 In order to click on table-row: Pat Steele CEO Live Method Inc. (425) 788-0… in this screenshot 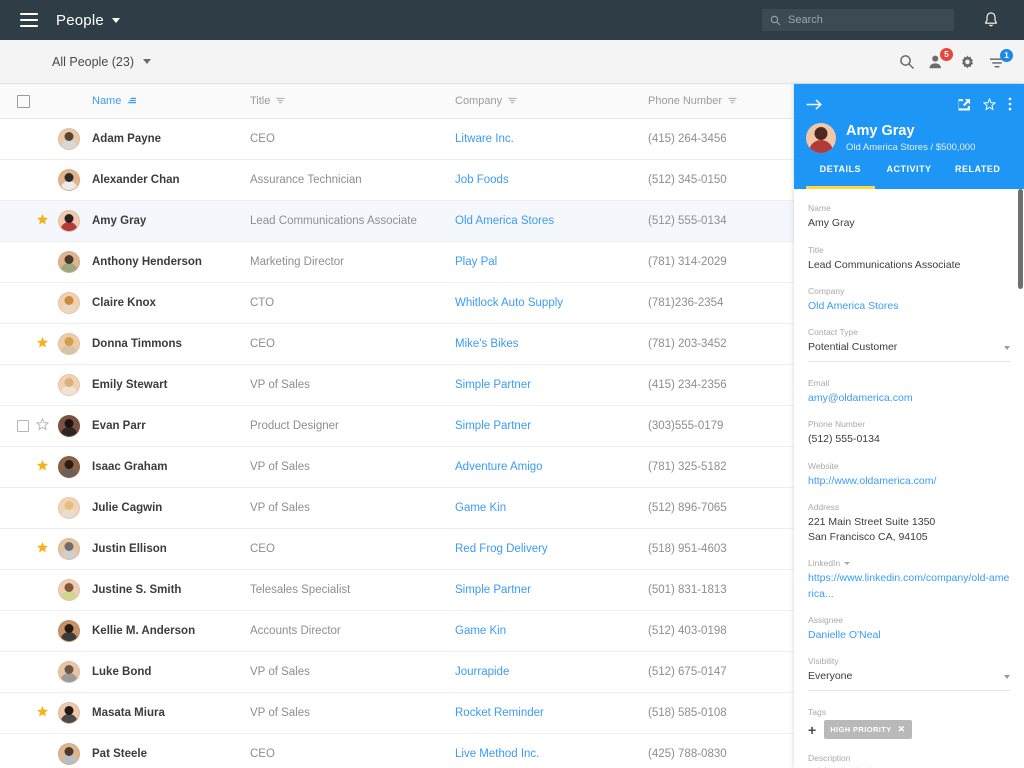, I will do `click(397, 751)`.